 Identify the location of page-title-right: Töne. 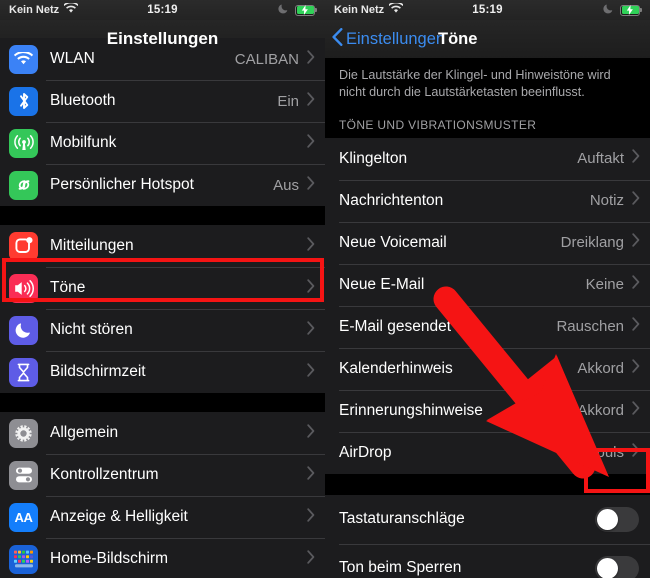
(458, 38).